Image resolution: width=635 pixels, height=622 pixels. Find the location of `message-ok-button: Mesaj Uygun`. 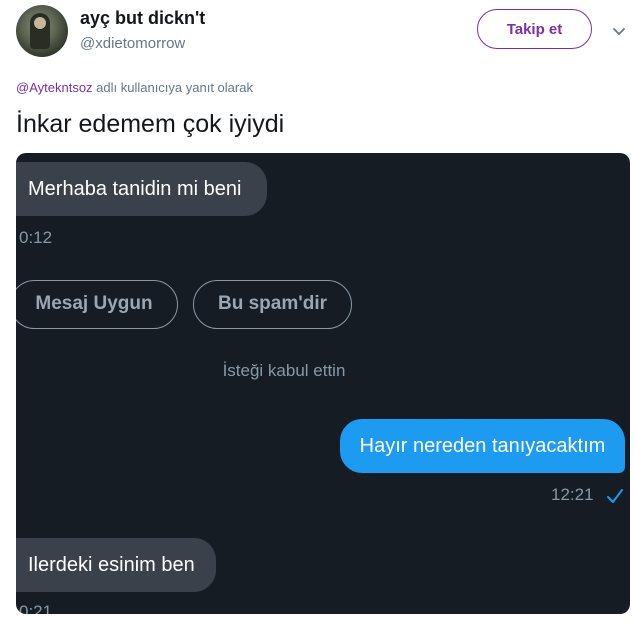

message-ok-button: Mesaj Uygun is located at coordinates (97, 304).